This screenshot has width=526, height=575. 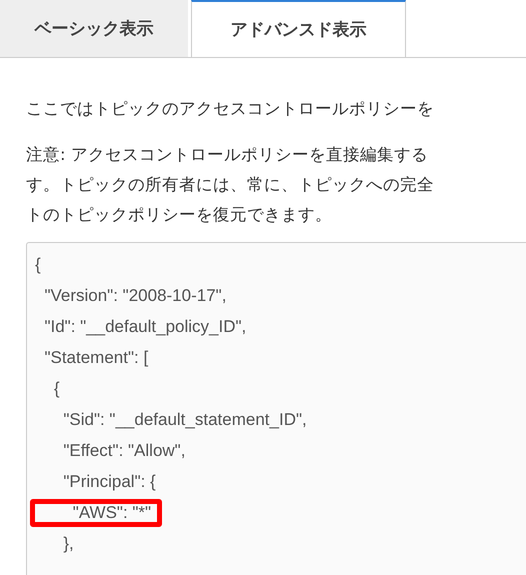 What do you see at coordinates (68, 544) in the screenshot?
I see `code-line: },` at bounding box center [68, 544].